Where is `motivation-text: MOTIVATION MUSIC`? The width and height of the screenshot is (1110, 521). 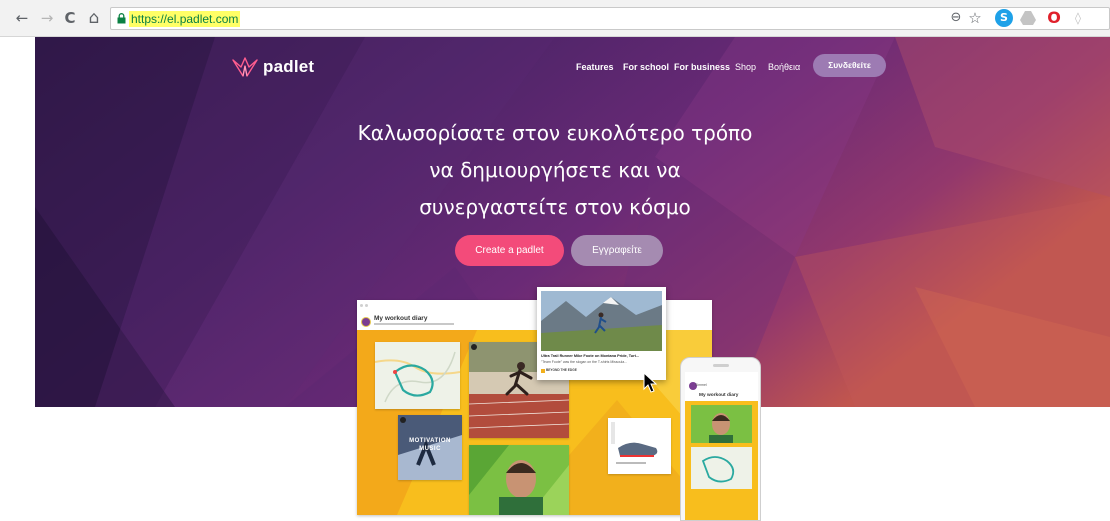
motivation-text: MOTIVATION MUSIC is located at coordinates (430, 445).